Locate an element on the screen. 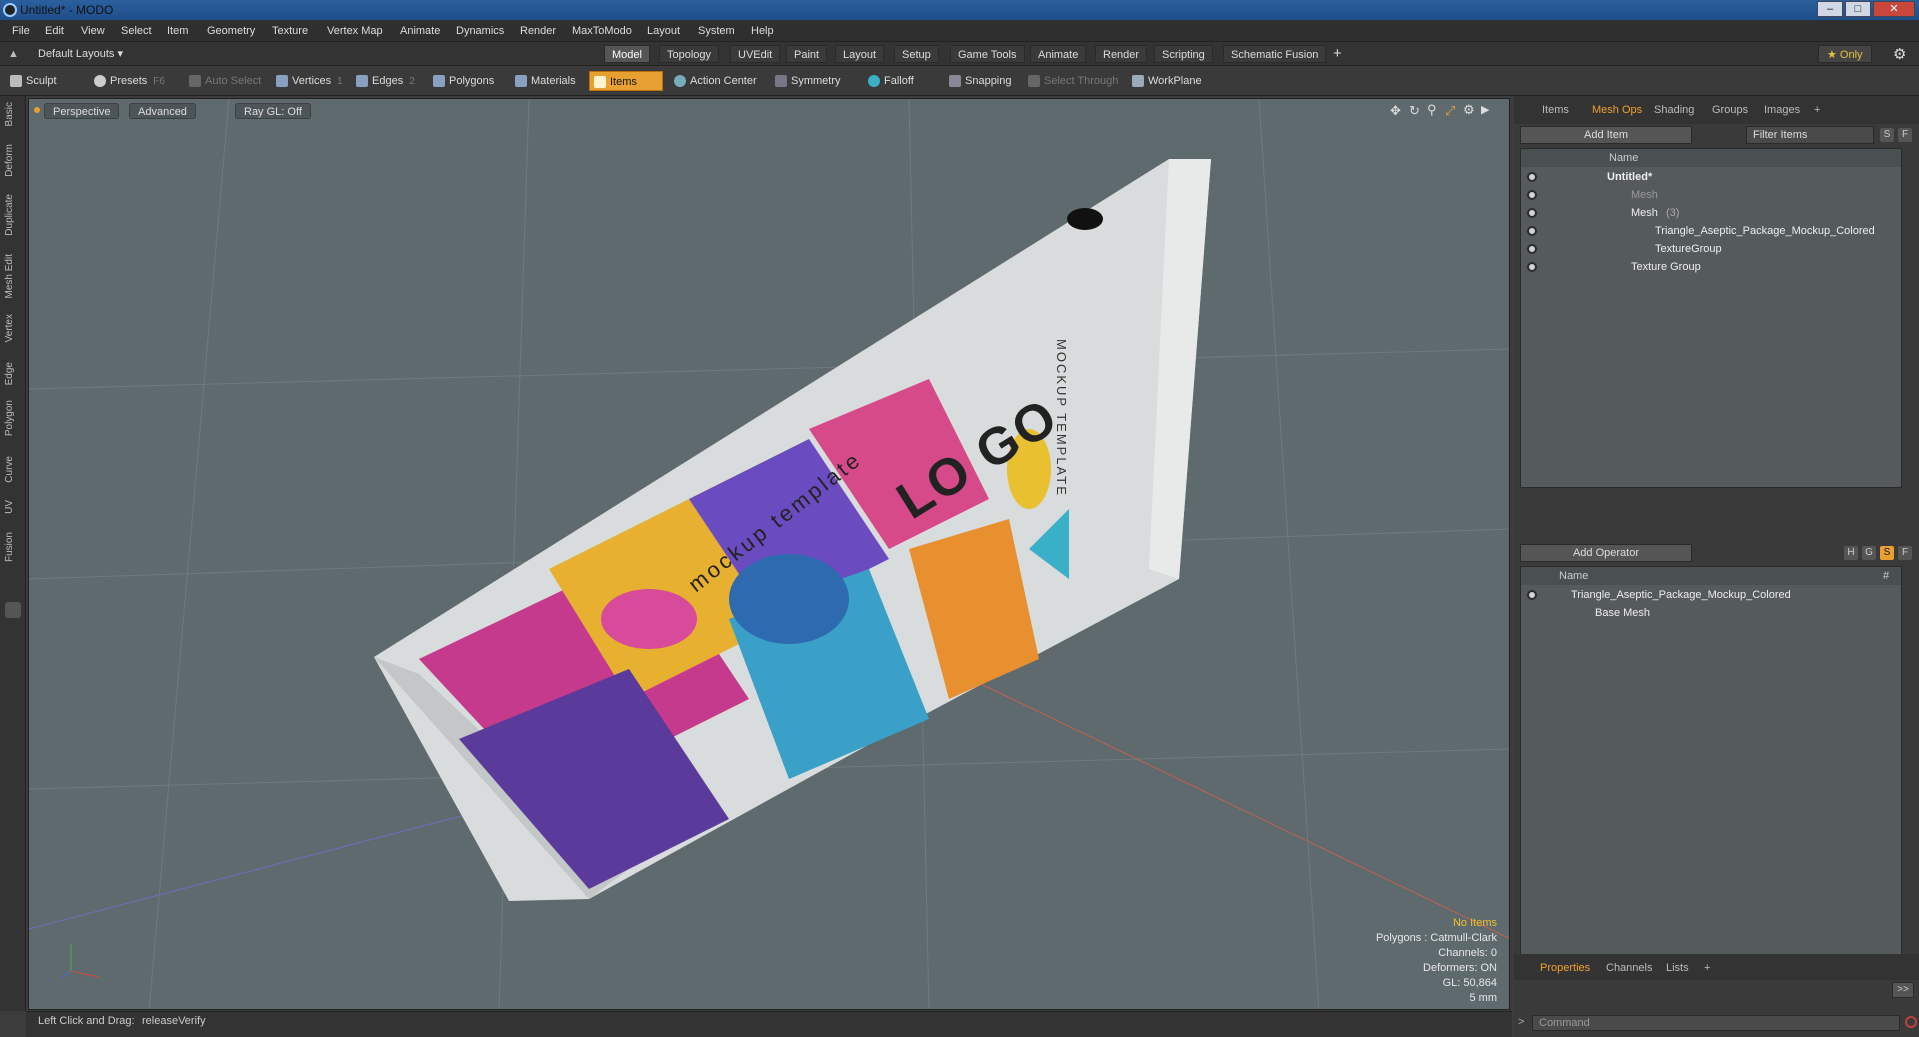 The height and width of the screenshot is (1037, 1919). menu-view: View is located at coordinates (93, 31).